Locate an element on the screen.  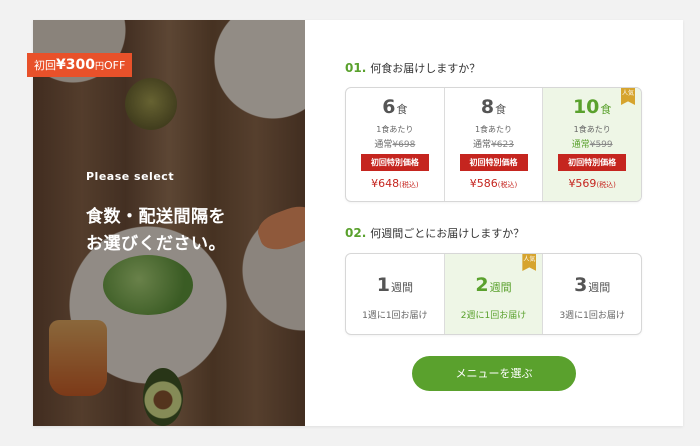
question-delivery-interval: 02. 何週間ごとにお届けしますか？ is located at coordinates (434, 233).